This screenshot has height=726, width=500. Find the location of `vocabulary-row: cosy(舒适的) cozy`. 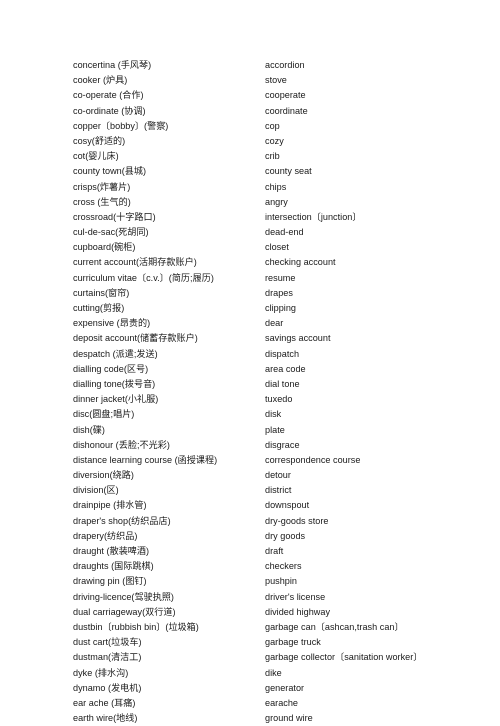

vocabulary-row: cosy(舒适的) cozy is located at coordinates (278, 141).